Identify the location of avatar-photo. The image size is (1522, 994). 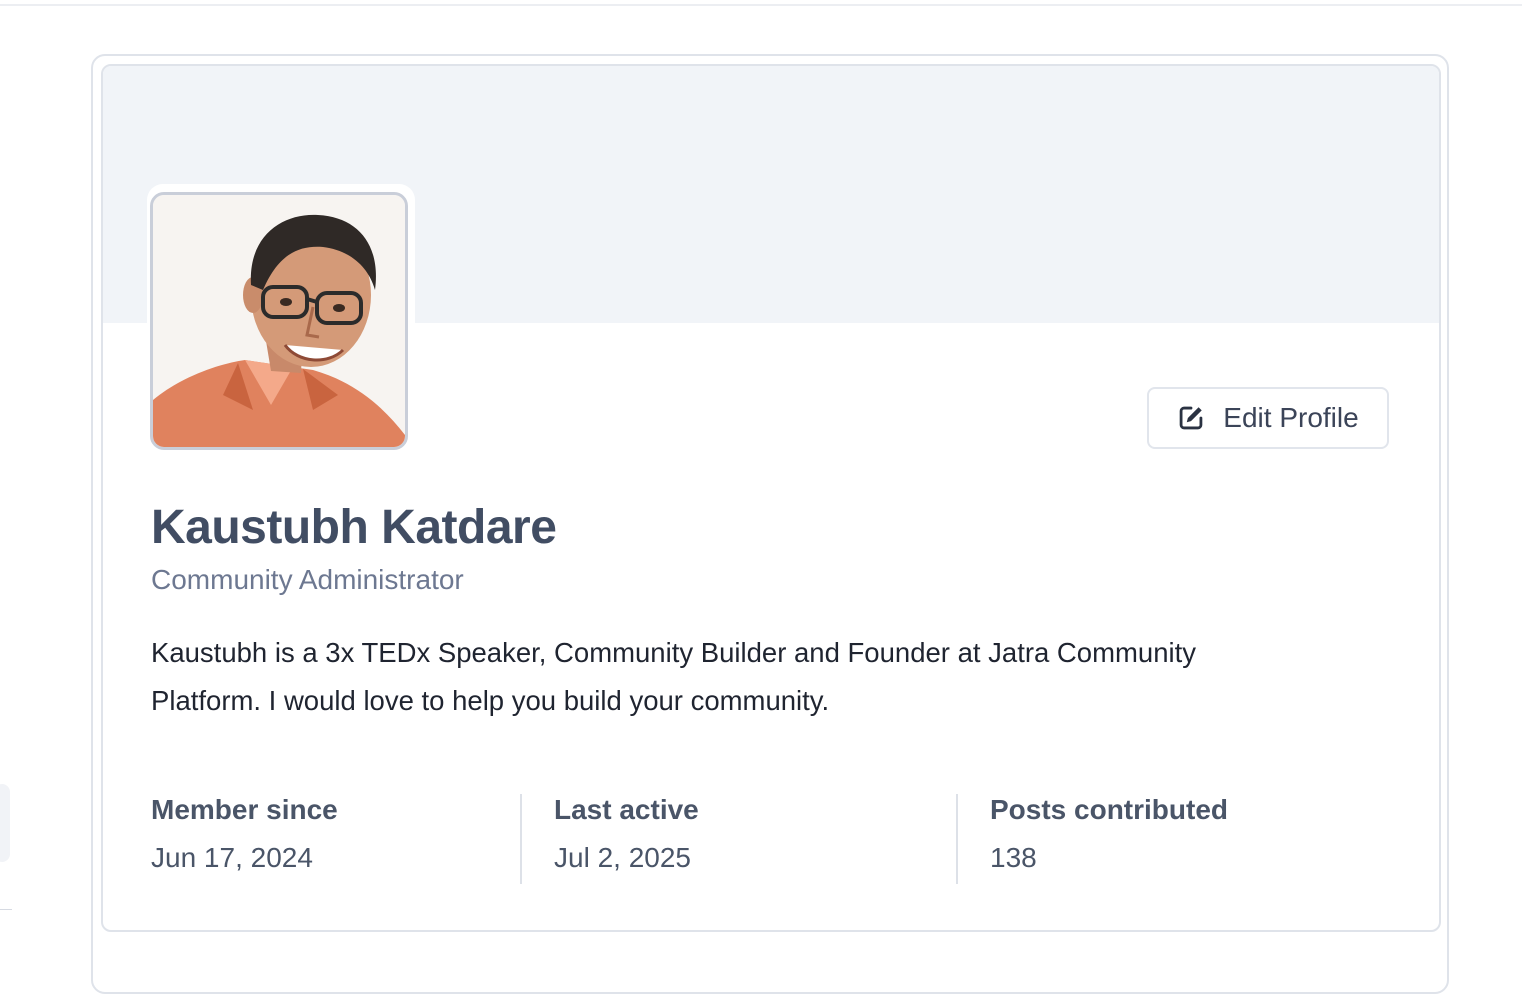
(279, 321).